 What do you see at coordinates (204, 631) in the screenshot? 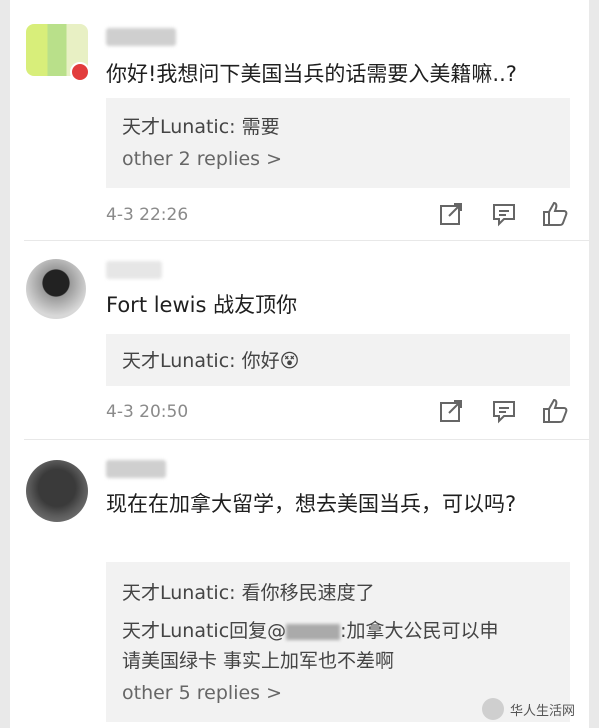
I see `reply-prefix: 天才Lunatic回复@` at bounding box center [204, 631].